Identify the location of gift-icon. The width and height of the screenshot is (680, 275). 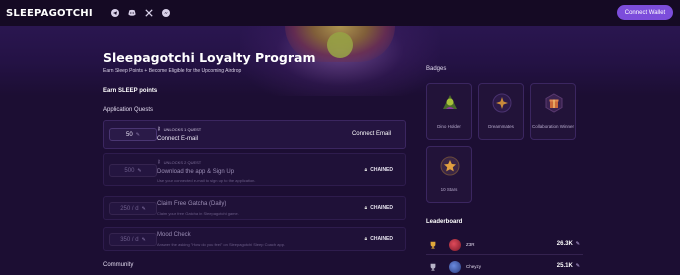
(554, 103).